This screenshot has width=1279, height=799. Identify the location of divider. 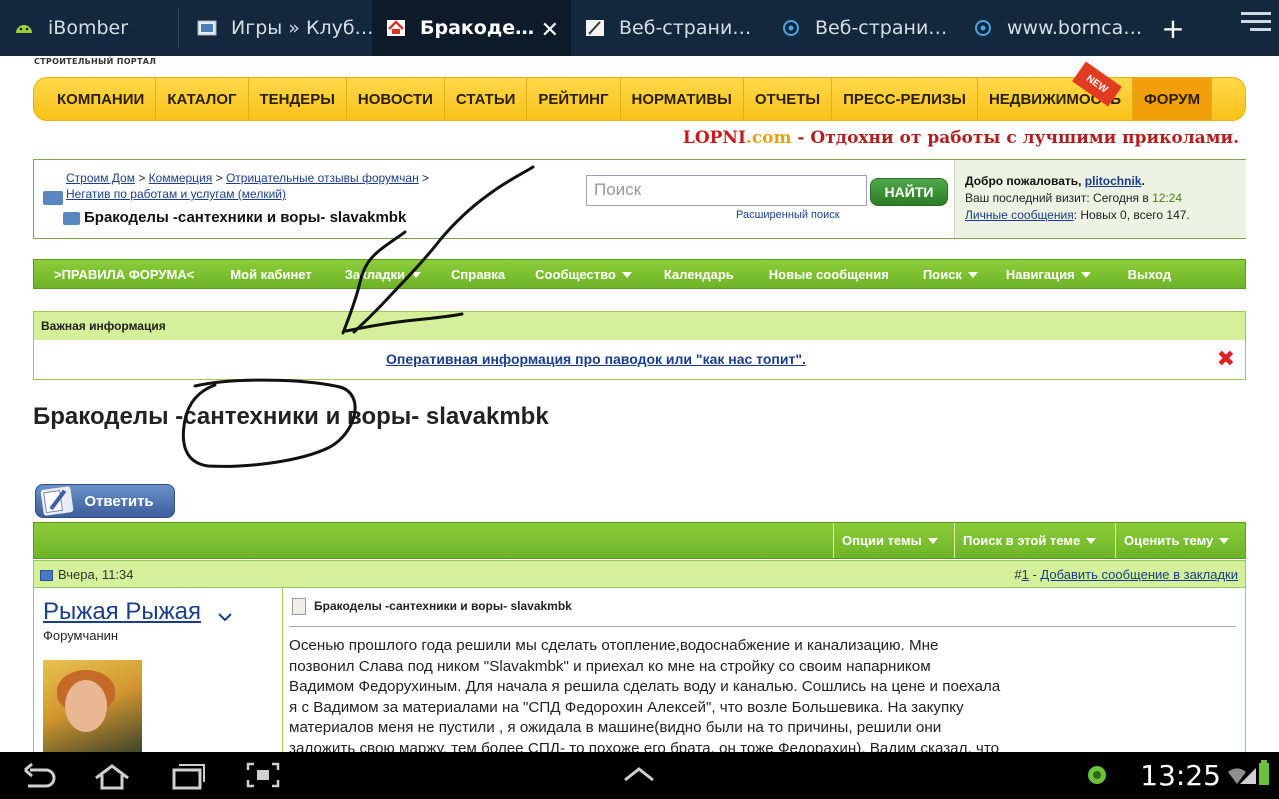
(762, 626).